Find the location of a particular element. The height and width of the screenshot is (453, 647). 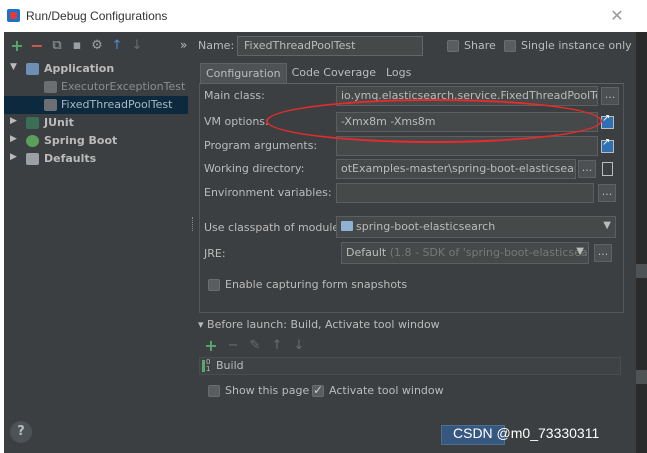

tree-item-fixed-thread-pool-test: FixedThreadPoolTest is located at coordinates (96, 105).